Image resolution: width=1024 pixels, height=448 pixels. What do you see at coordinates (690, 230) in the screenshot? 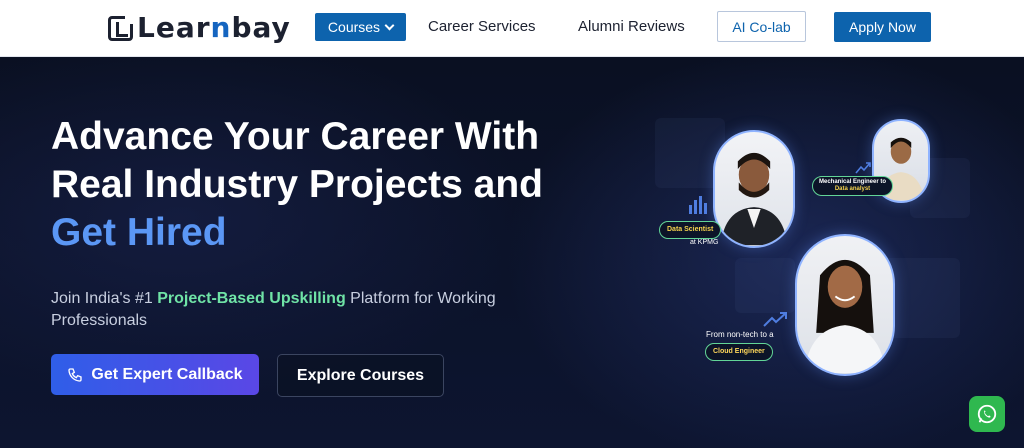
I see `badge-data-scientist: Data Scientist` at bounding box center [690, 230].